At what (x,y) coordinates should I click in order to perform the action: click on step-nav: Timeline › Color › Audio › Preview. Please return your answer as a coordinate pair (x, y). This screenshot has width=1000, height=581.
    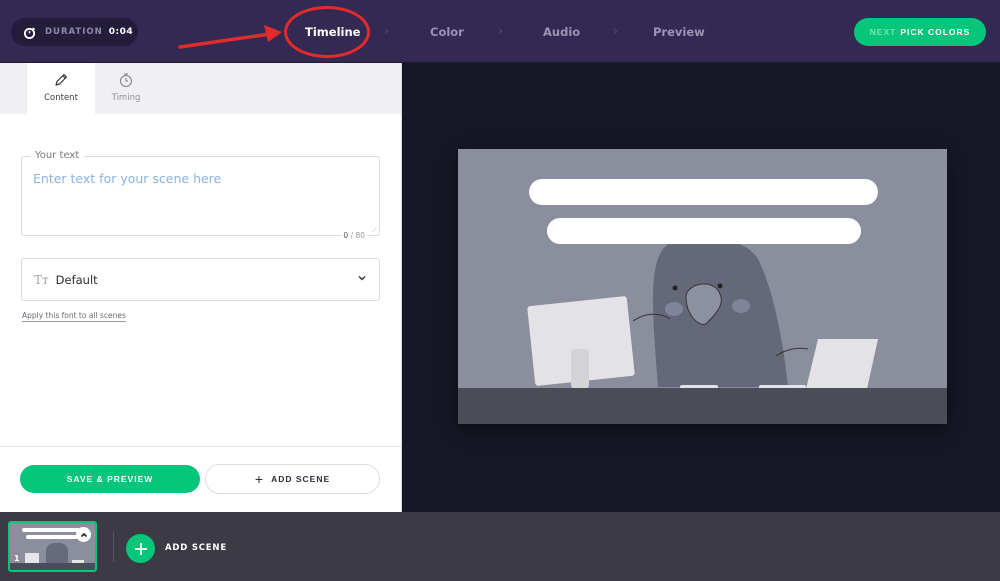
    Looking at the image, I should click on (500, 31).